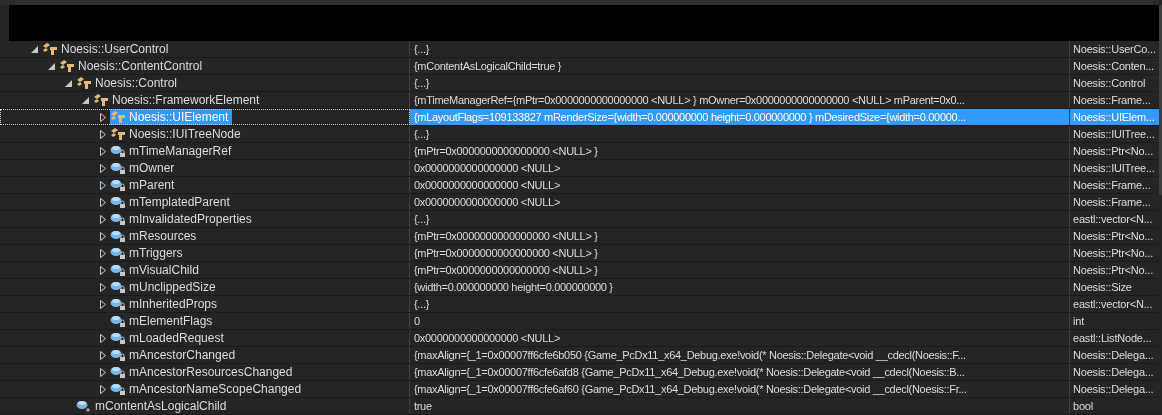 The width and height of the screenshot is (1162, 415). I want to click on watch-name-cell: Noesis::FrameworkElement, so click(178, 100).